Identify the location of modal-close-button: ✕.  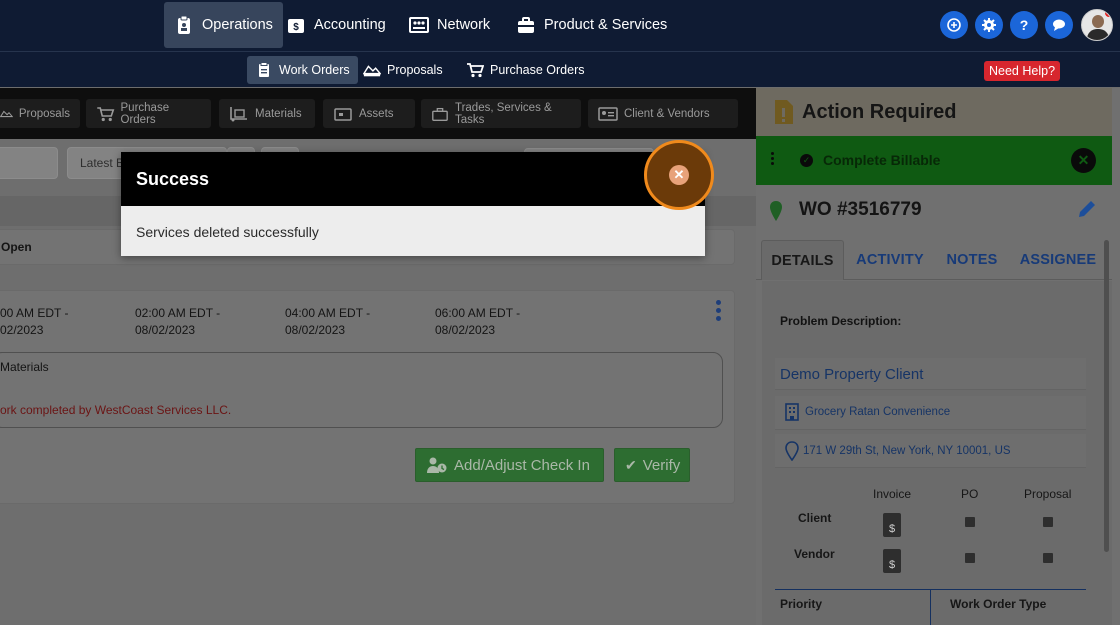
(679, 175).